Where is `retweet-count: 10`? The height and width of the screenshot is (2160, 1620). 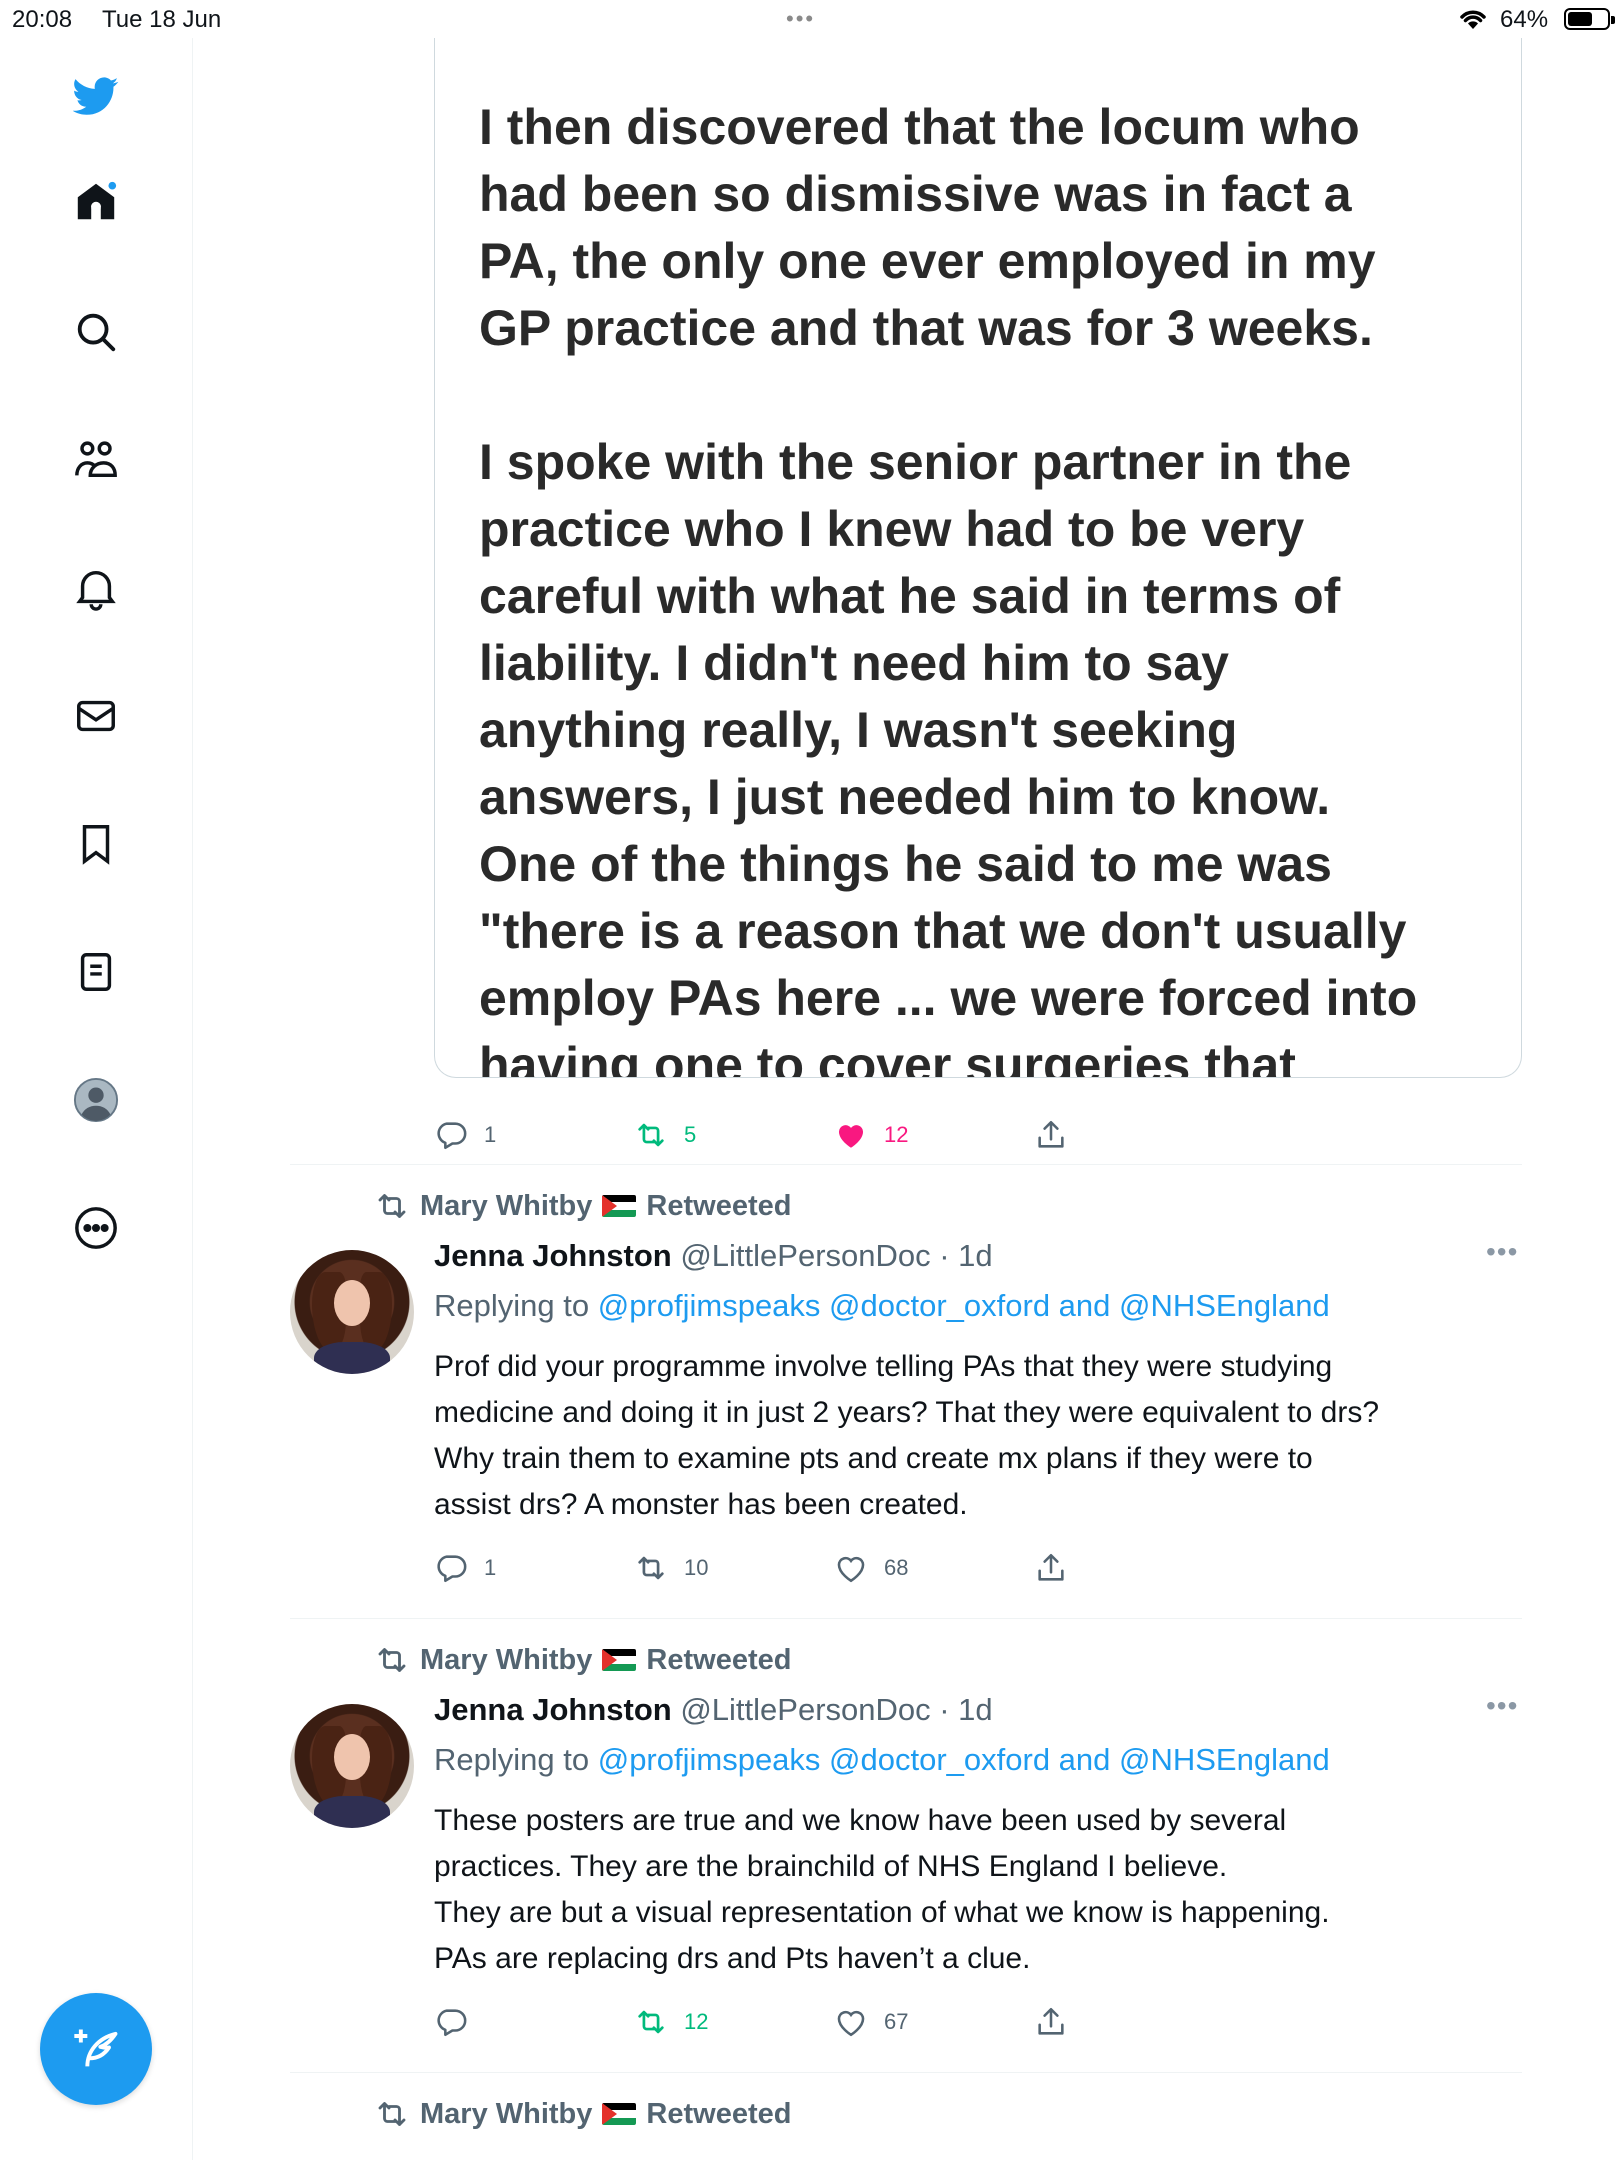
retweet-count: 10 is located at coordinates (696, 1567).